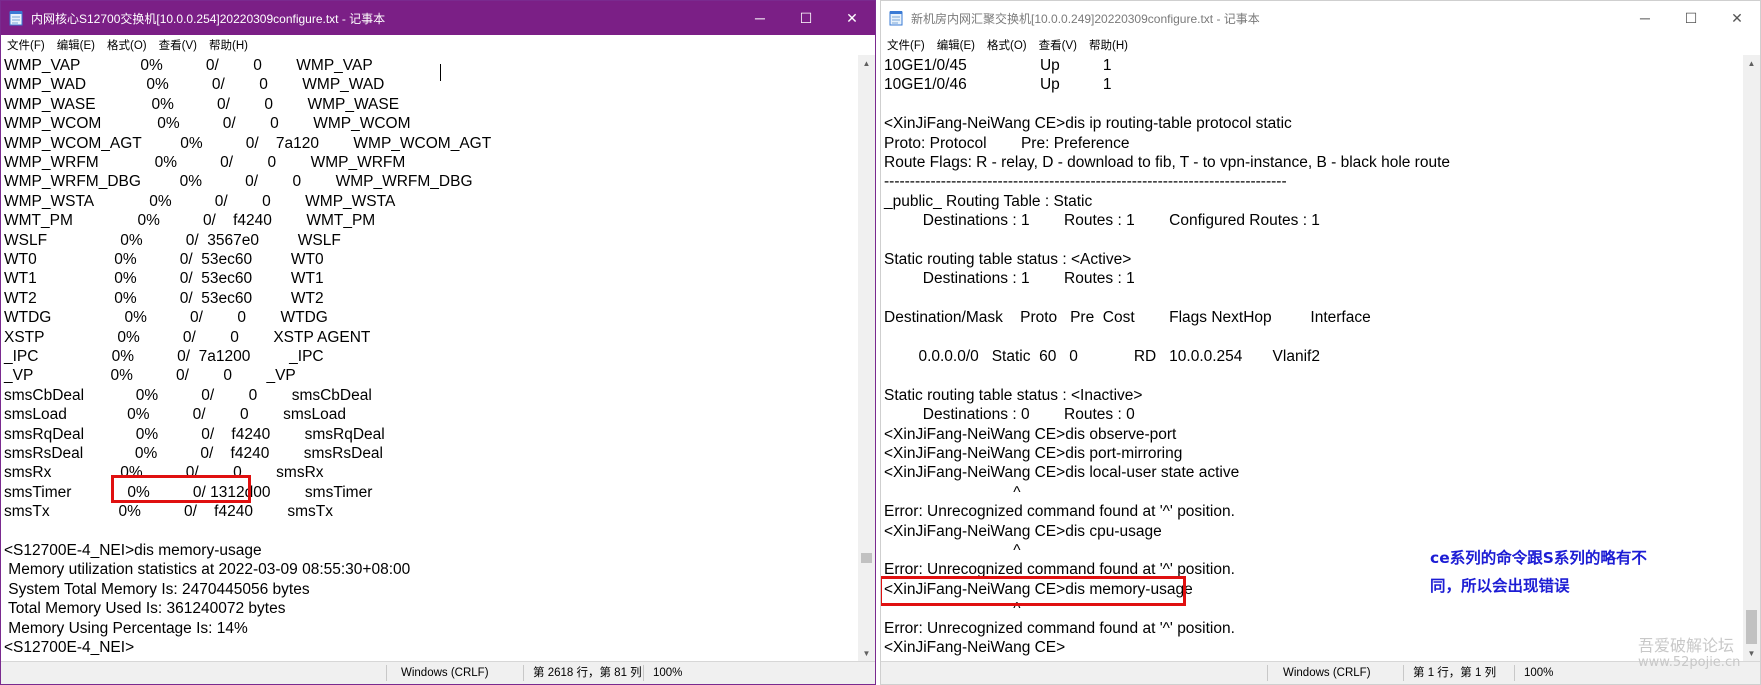  Describe the element at coordinates (172, 240) in the screenshot. I see `text-line: WSLF 0% 0/ 3567e0 WSLF` at that location.